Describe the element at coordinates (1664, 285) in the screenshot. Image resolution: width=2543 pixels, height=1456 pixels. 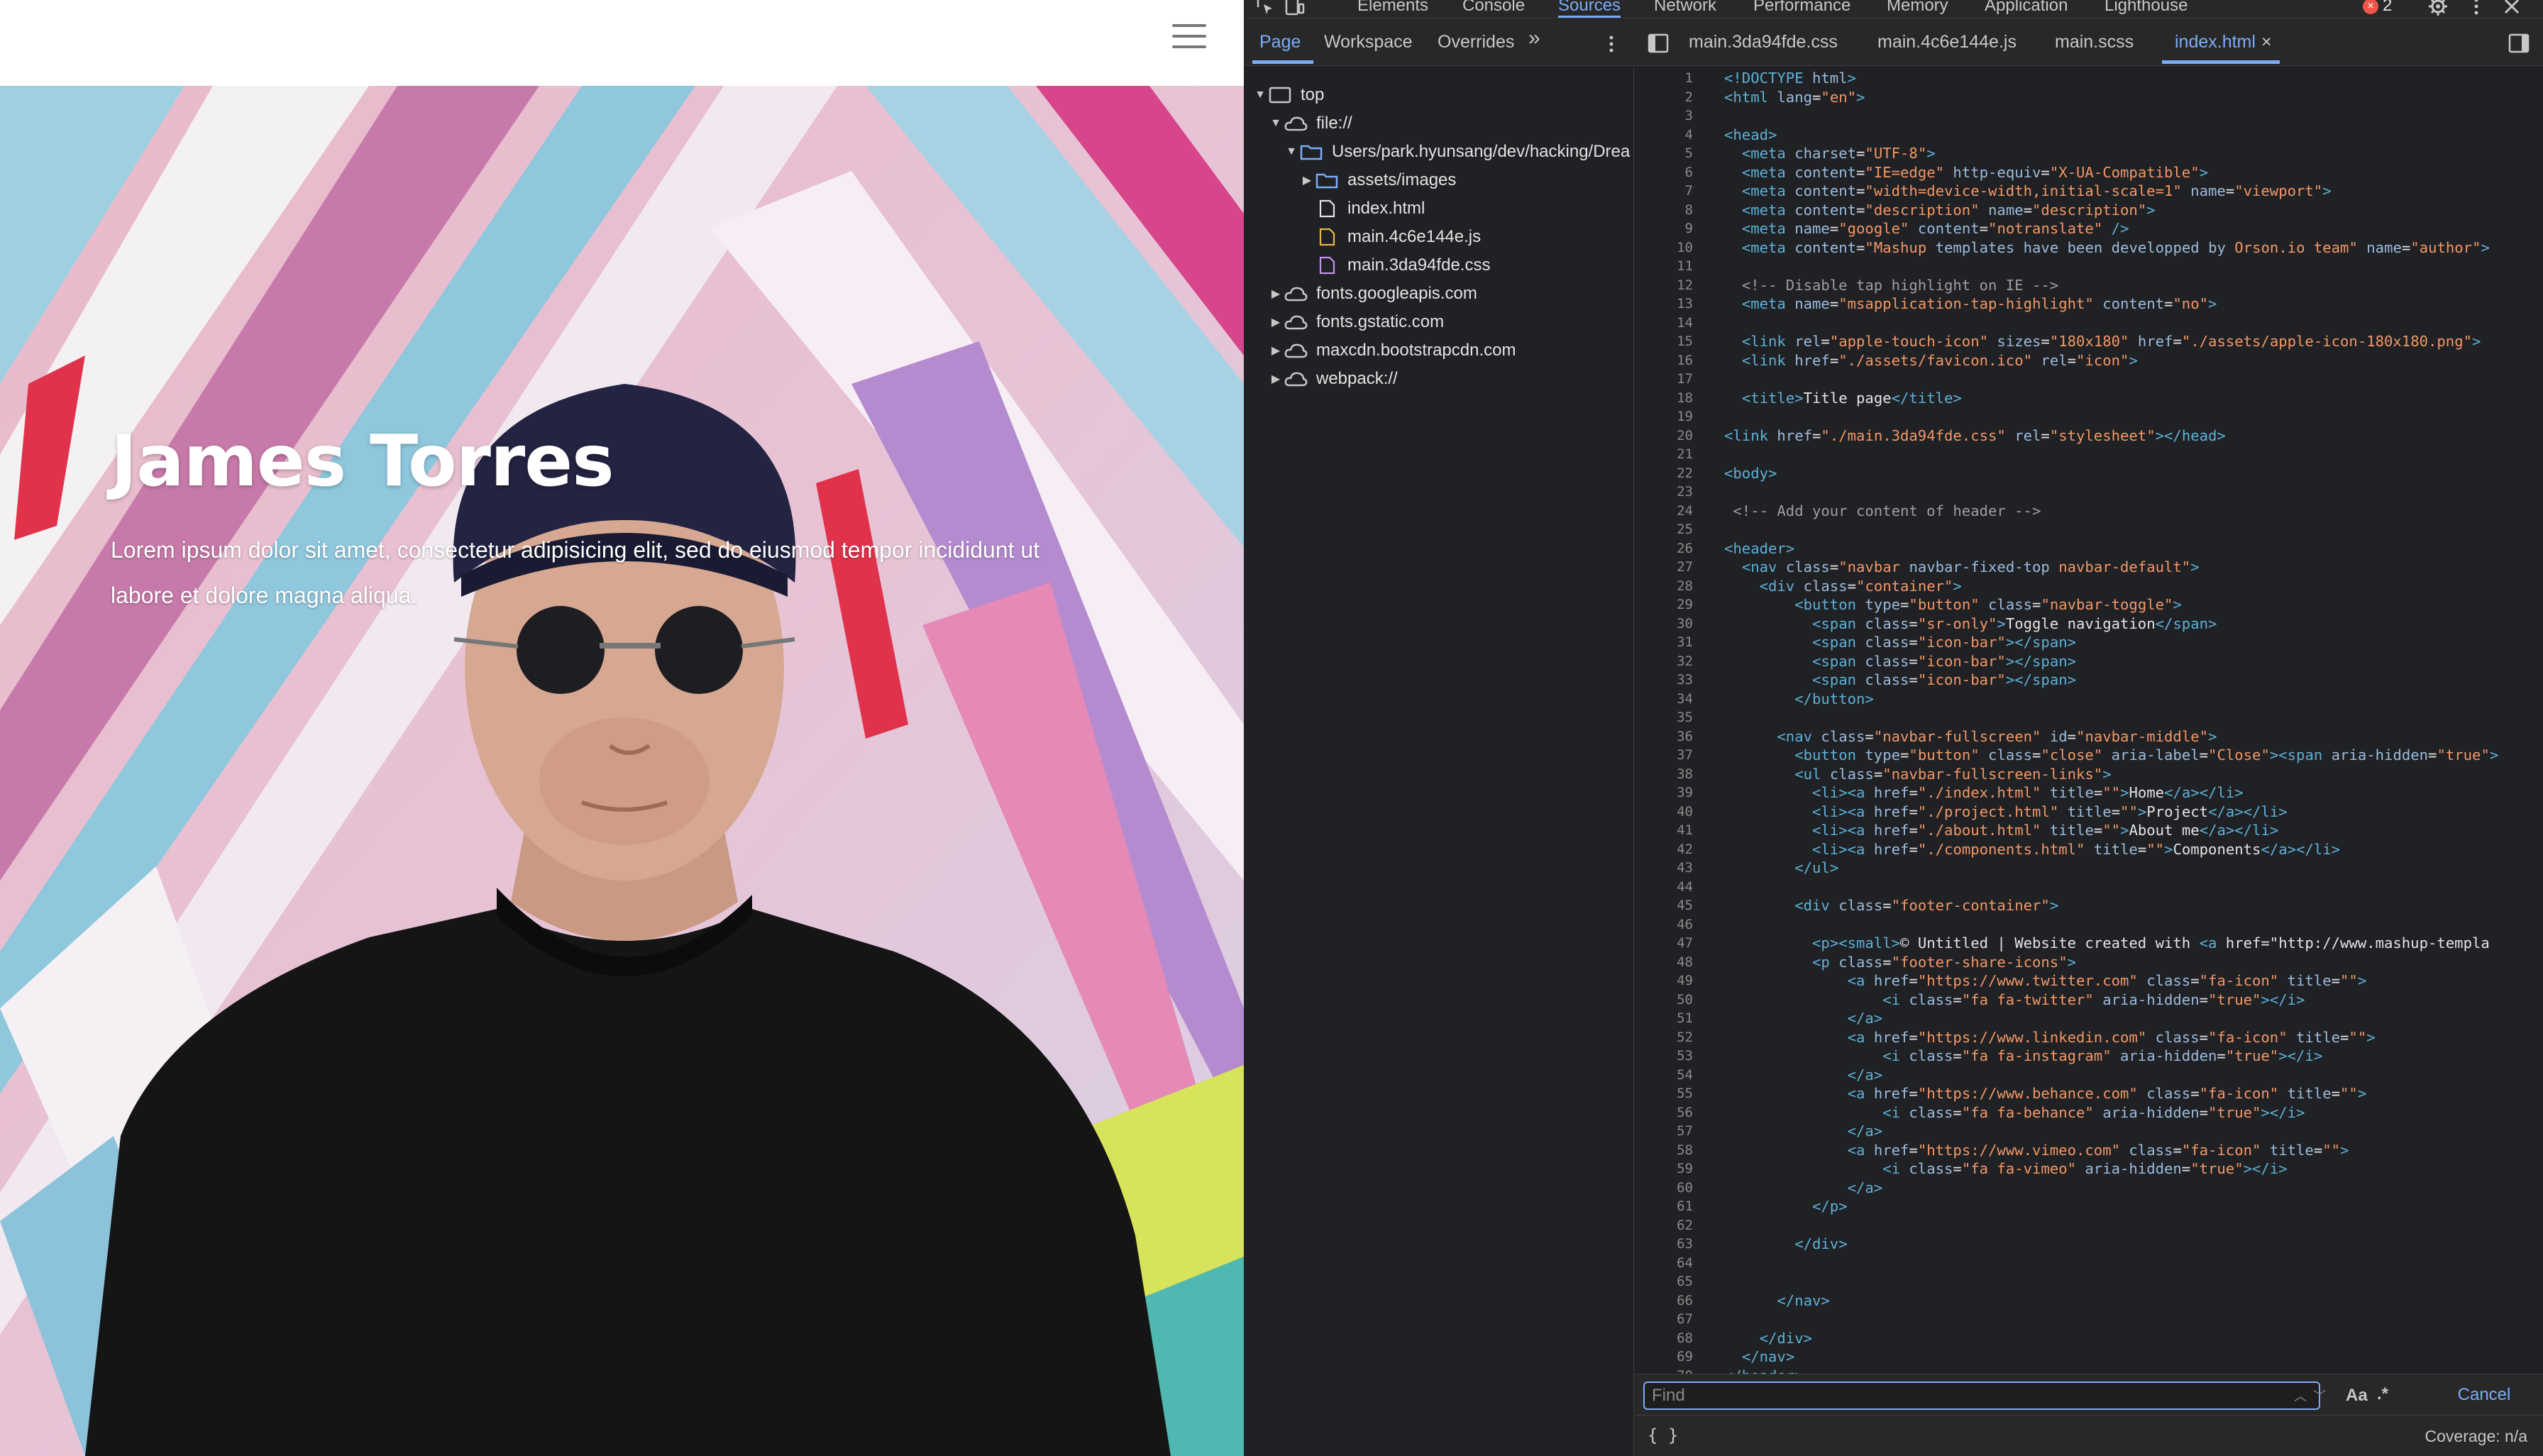
I see `line-number: 12` at that location.